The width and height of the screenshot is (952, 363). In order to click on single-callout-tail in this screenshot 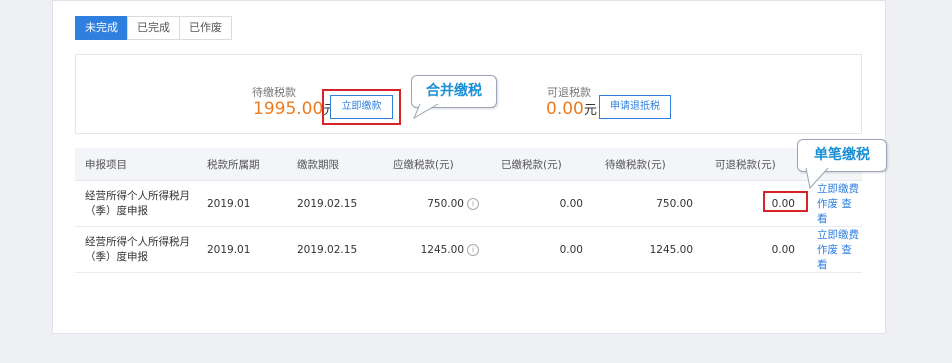, I will do `click(817, 179)`.